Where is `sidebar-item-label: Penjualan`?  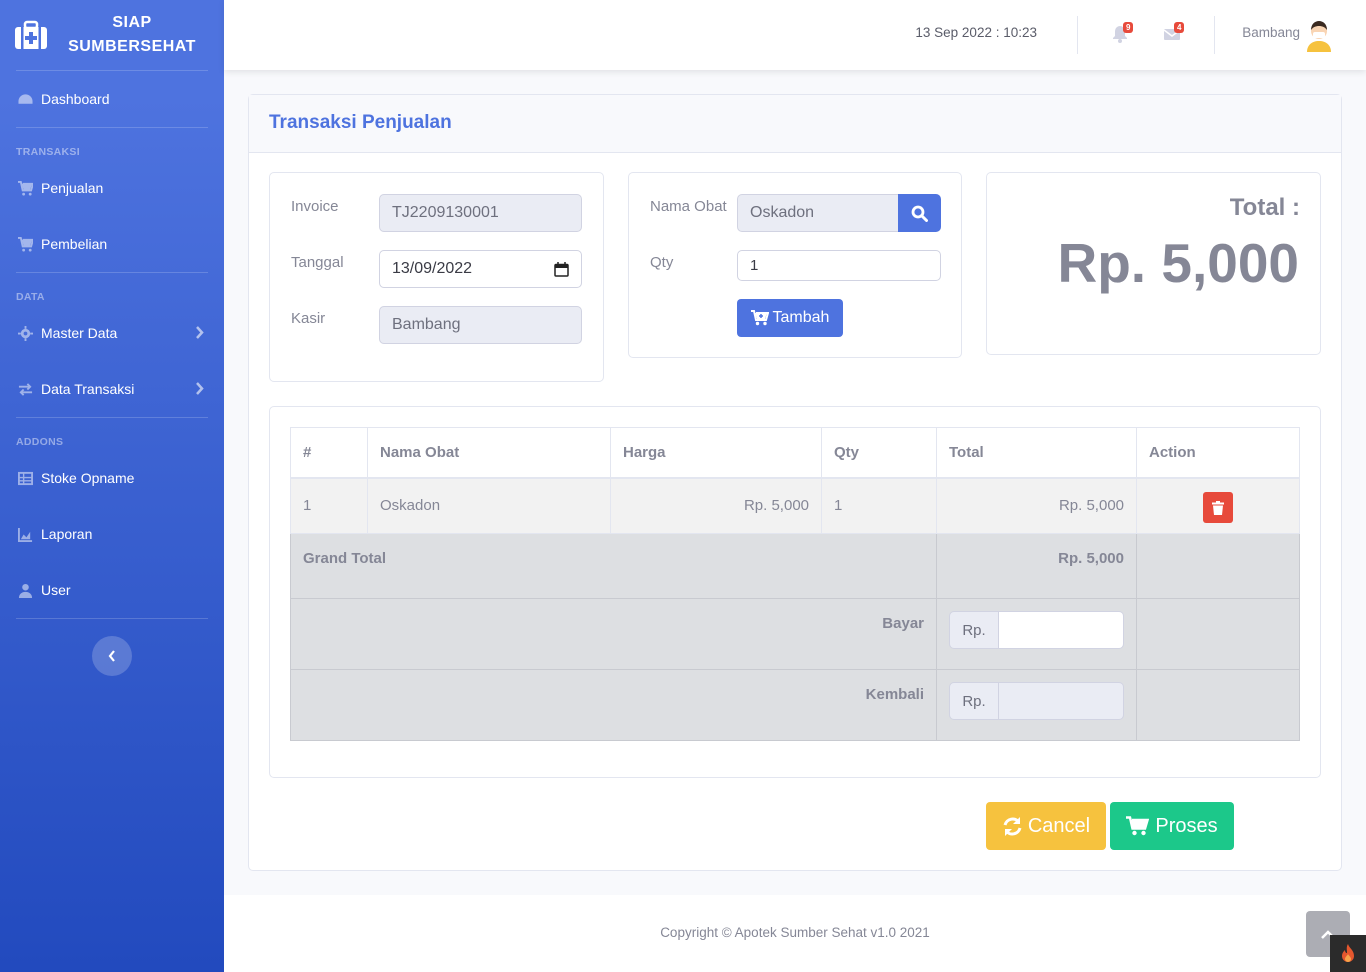 sidebar-item-label: Penjualan is located at coordinates (72, 188).